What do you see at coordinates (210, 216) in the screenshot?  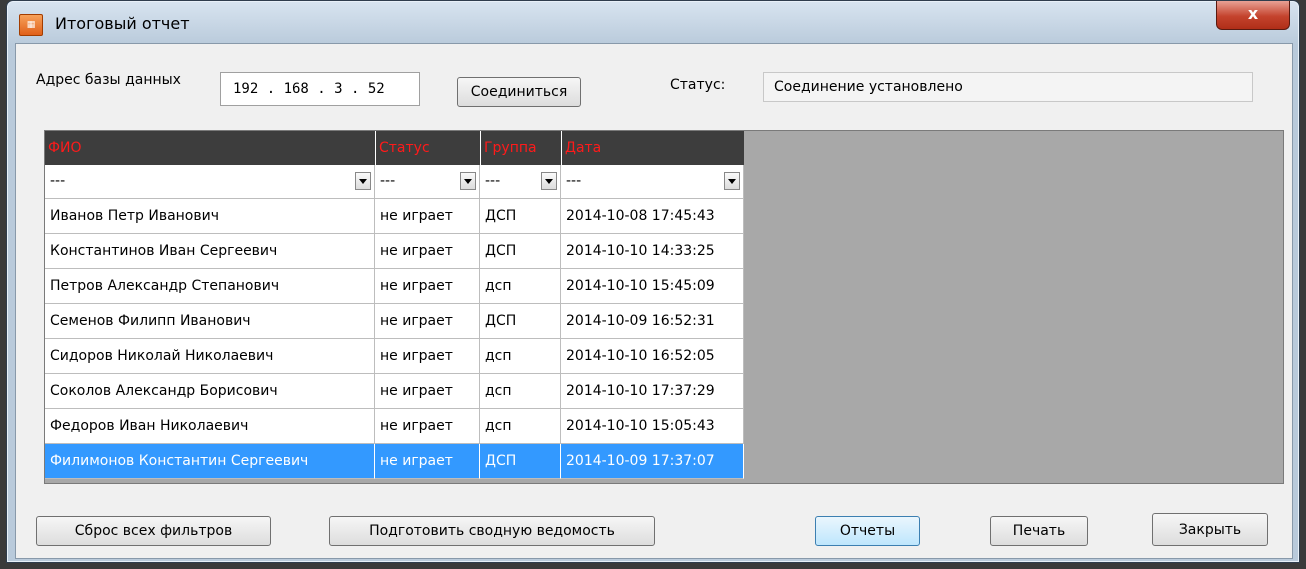 I see `cell-fio: Иванов Петр Иванович` at bounding box center [210, 216].